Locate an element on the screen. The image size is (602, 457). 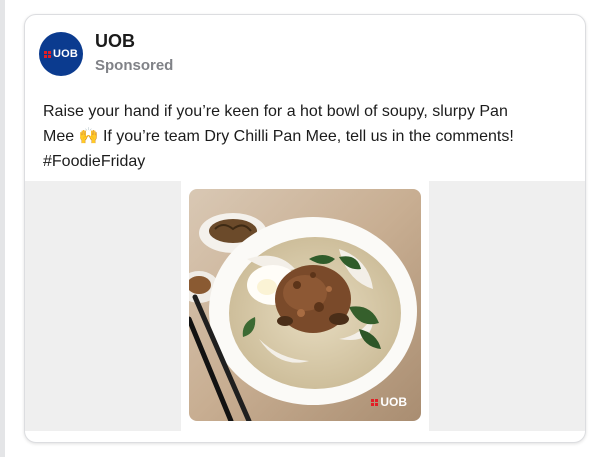
watermark-text: UOB is located at coordinates (393, 402).